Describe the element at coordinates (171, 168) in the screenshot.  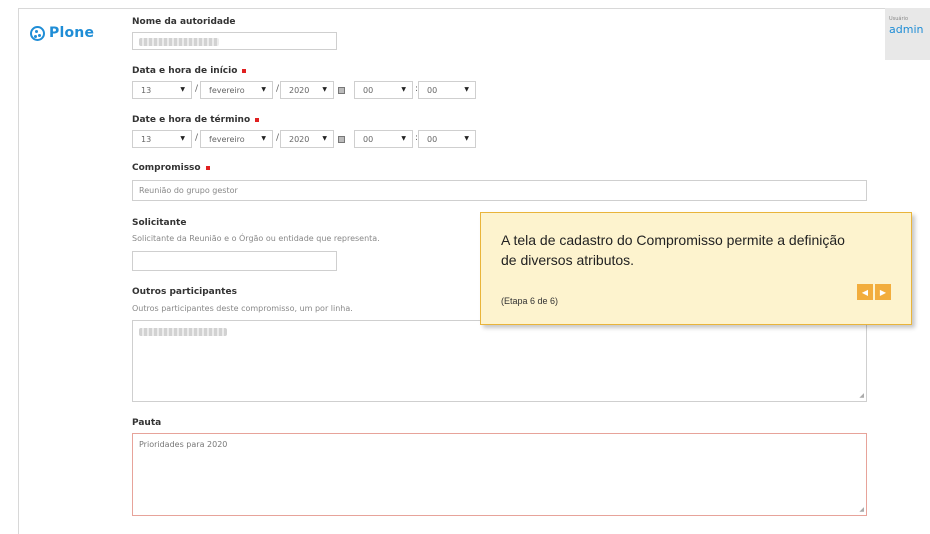
I see `compromisso-label: Compromisso` at that location.